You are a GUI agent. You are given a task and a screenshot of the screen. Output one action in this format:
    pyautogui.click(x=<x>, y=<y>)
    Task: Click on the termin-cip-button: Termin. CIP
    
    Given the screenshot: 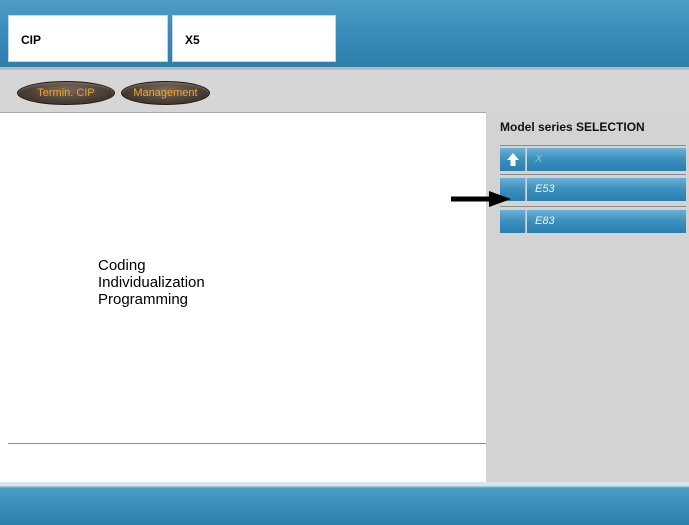 What is the action you would take?
    pyautogui.click(x=66, y=93)
    